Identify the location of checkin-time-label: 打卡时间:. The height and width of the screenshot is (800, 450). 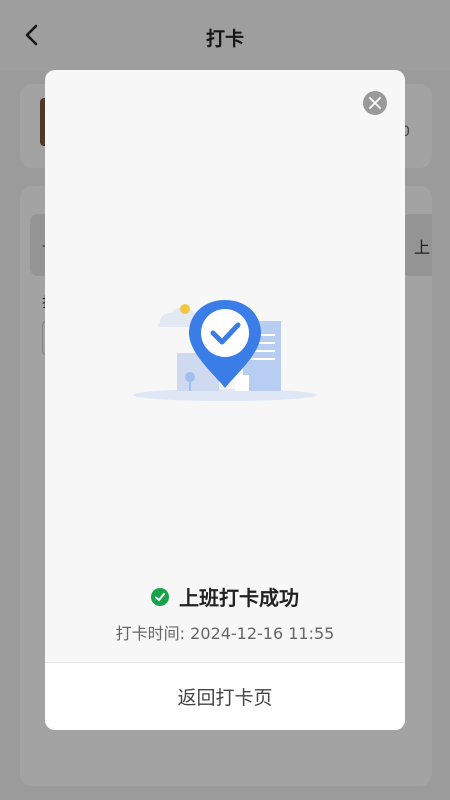
(150, 633).